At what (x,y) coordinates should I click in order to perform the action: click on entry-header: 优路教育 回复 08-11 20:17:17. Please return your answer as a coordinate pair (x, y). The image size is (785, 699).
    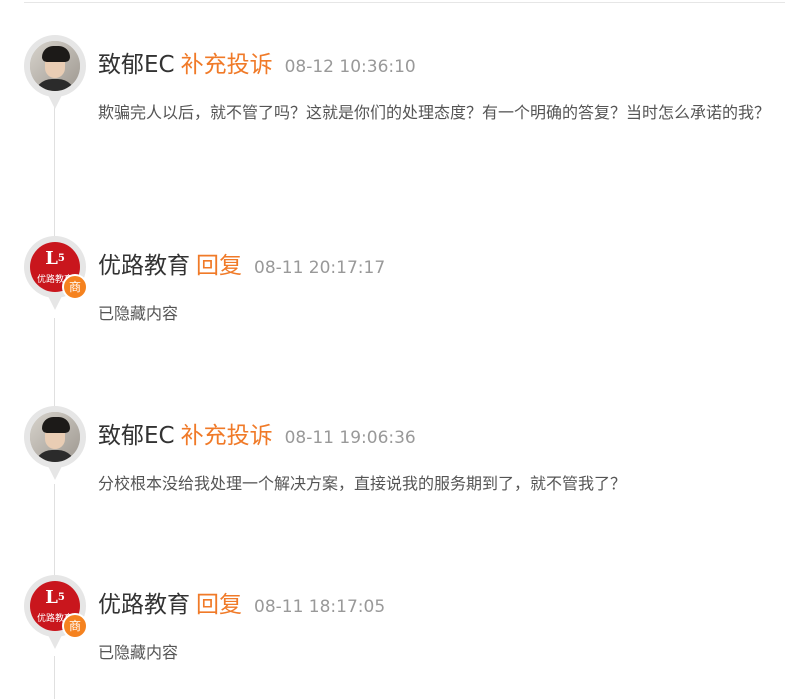
    Looking at the image, I should click on (241, 267).